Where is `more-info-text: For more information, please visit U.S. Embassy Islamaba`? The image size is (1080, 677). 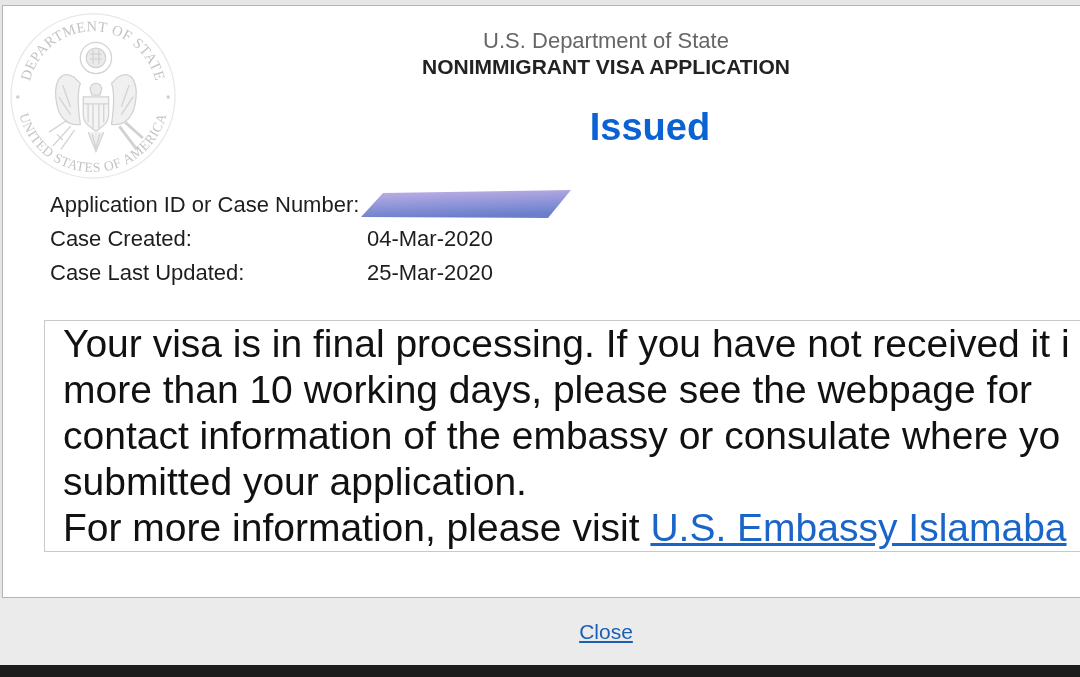 more-info-text: For more information, please visit U.S. Embassy Islamaba is located at coordinates (565, 528).